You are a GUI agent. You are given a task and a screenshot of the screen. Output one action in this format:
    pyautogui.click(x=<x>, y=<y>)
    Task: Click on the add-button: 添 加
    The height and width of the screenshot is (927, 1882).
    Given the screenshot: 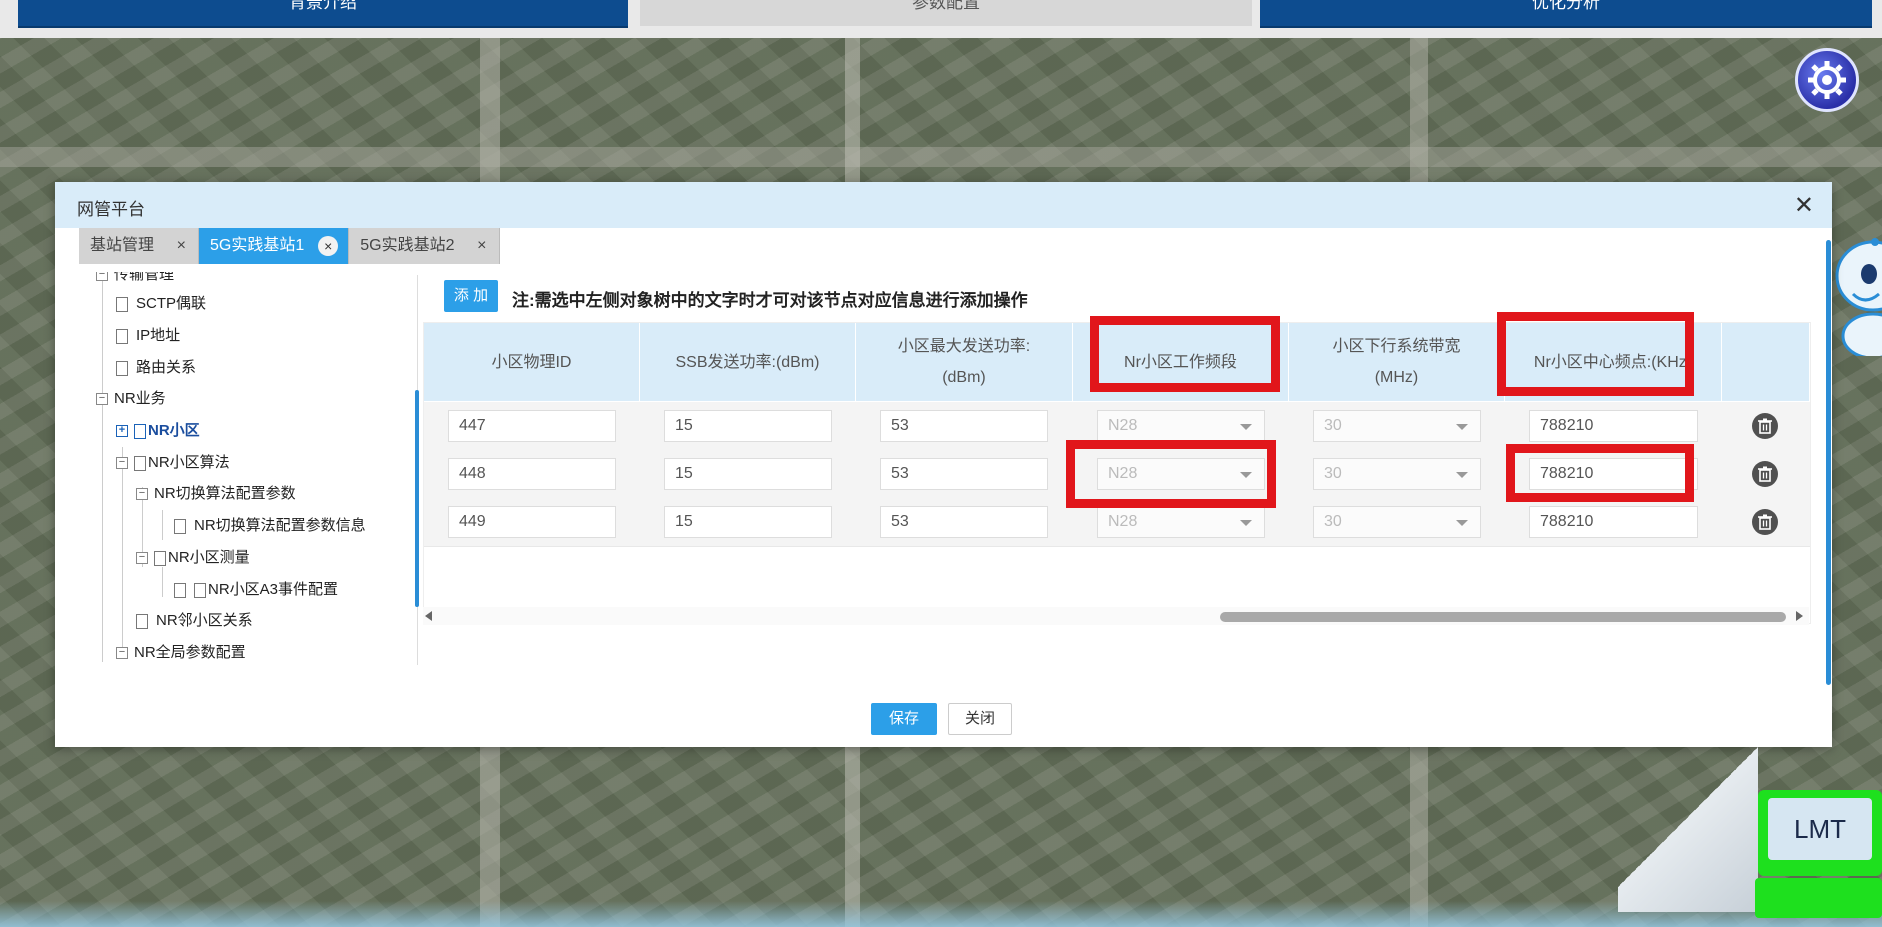 What is the action you would take?
    pyautogui.click(x=471, y=296)
    